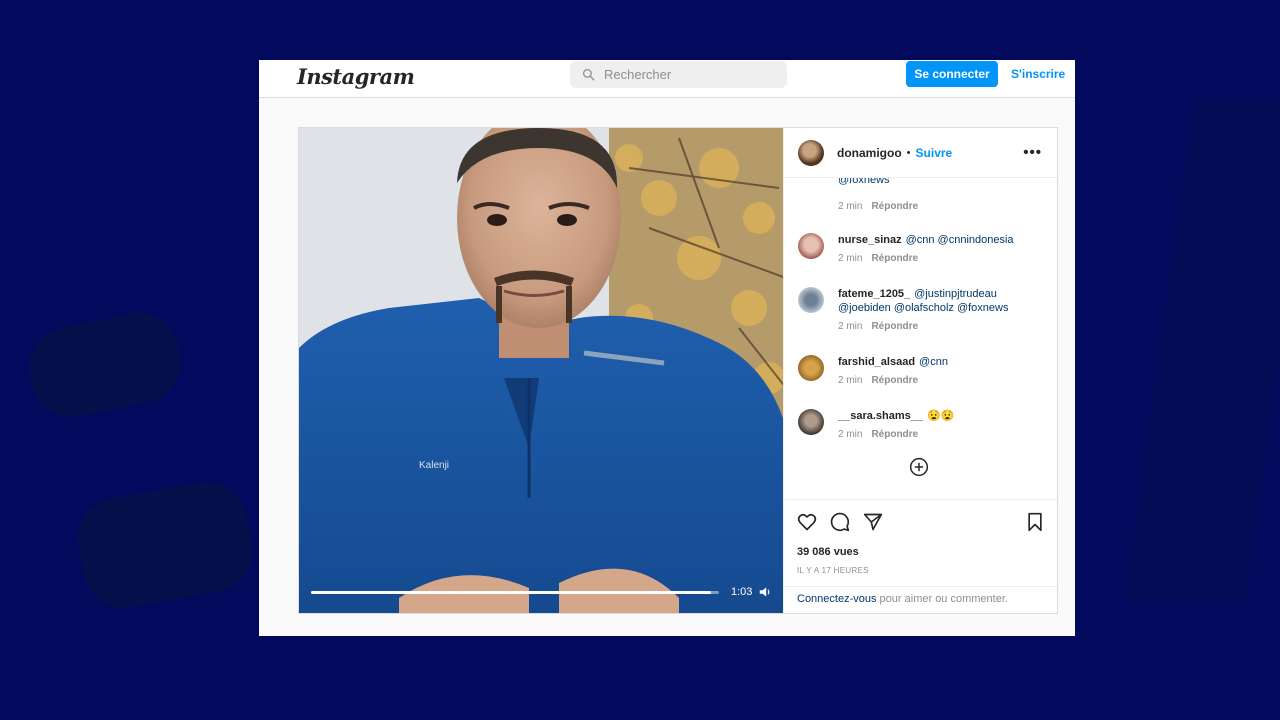  What do you see at coordinates (942, 599) in the screenshot?
I see `login-prompt-text: pour aimer ou commenter.` at bounding box center [942, 599].